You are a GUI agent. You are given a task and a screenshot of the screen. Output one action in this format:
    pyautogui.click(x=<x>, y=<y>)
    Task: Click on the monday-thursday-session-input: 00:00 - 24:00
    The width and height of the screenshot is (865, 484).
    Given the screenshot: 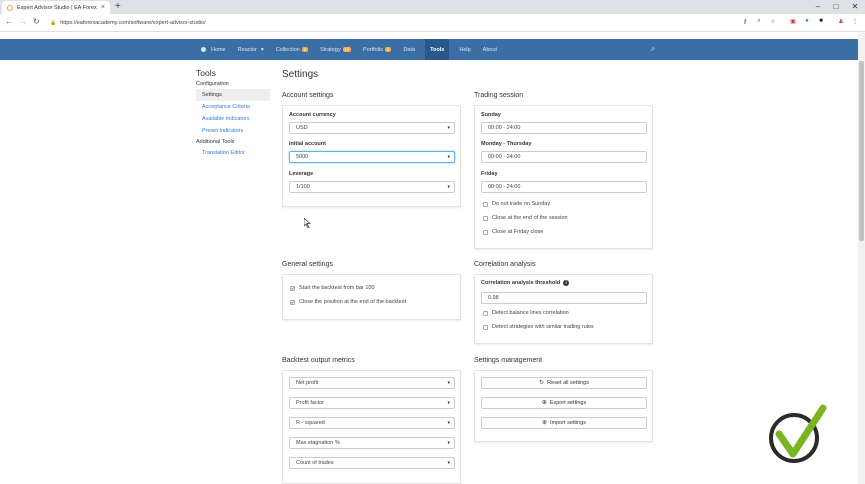 What is the action you would take?
    pyautogui.click(x=564, y=157)
    